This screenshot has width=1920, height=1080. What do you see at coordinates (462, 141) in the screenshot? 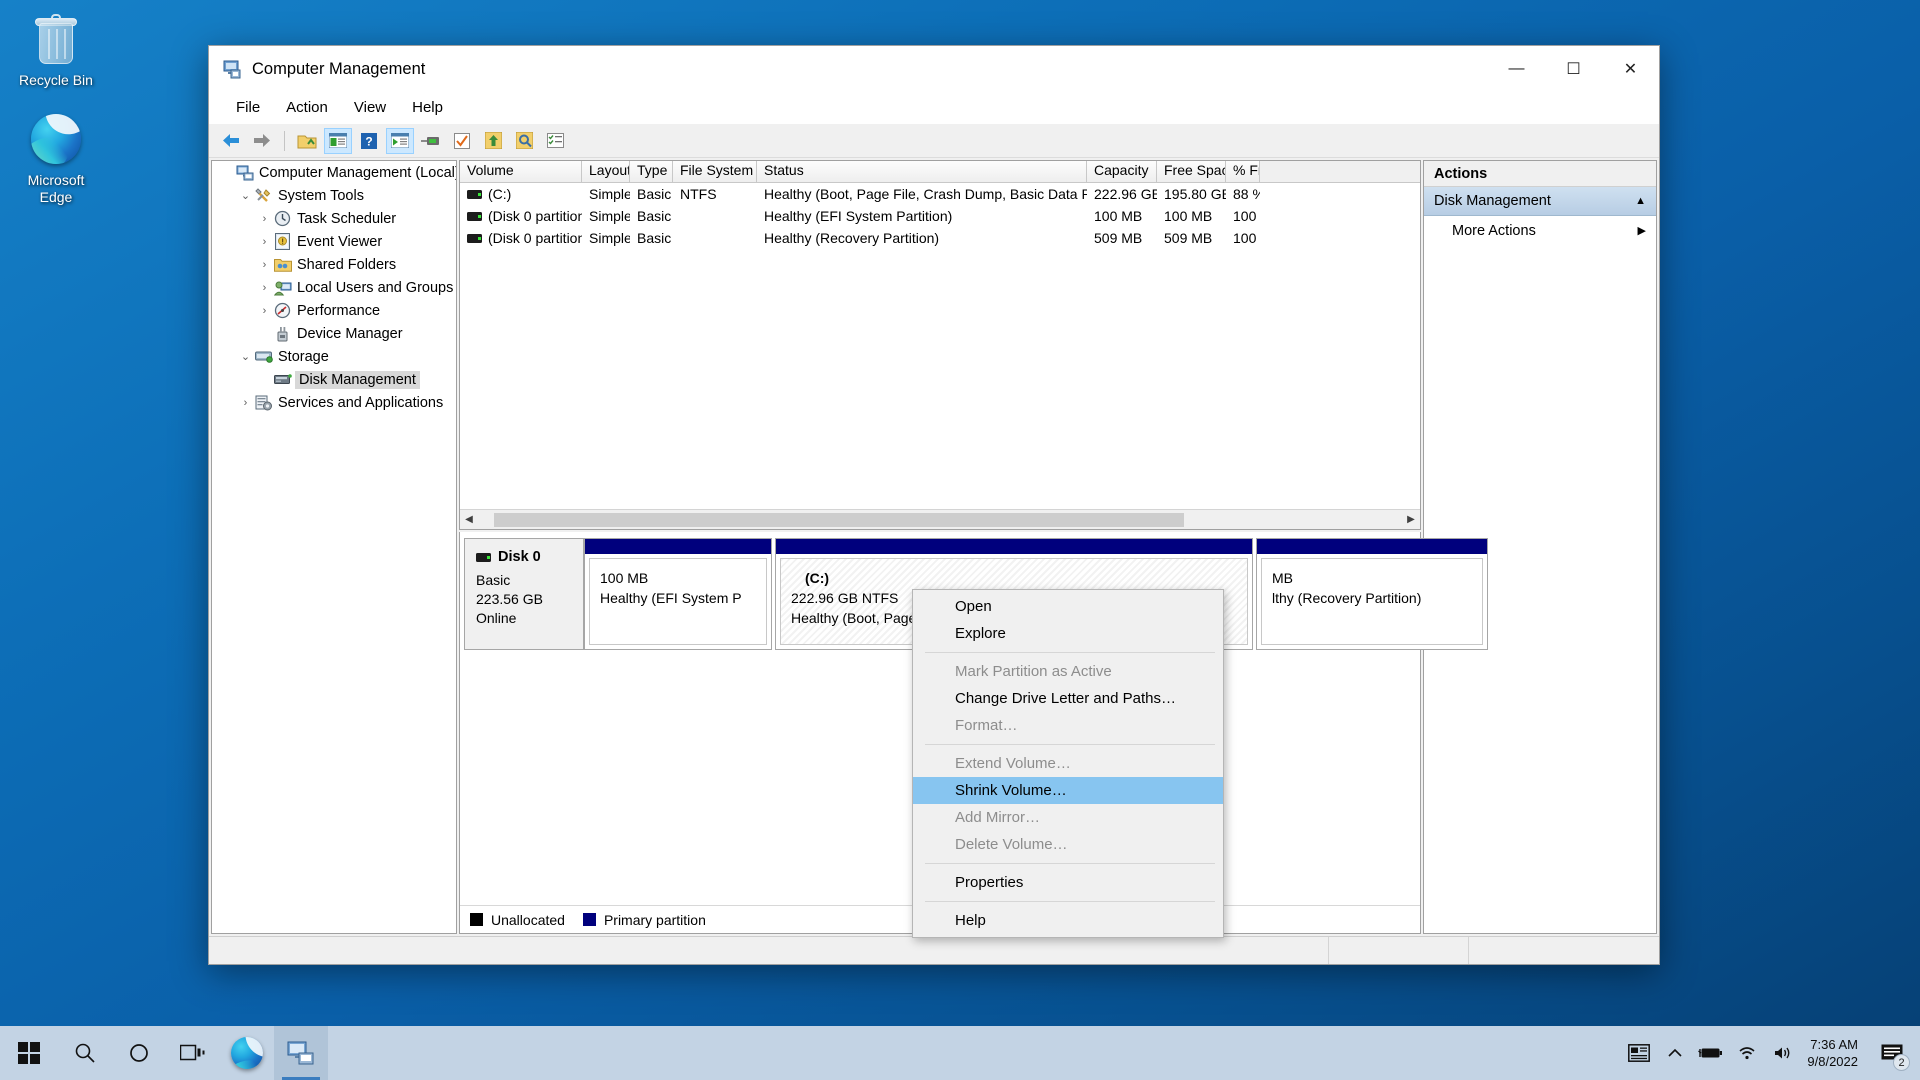
I see `checkmark-icon` at bounding box center [462, 141].